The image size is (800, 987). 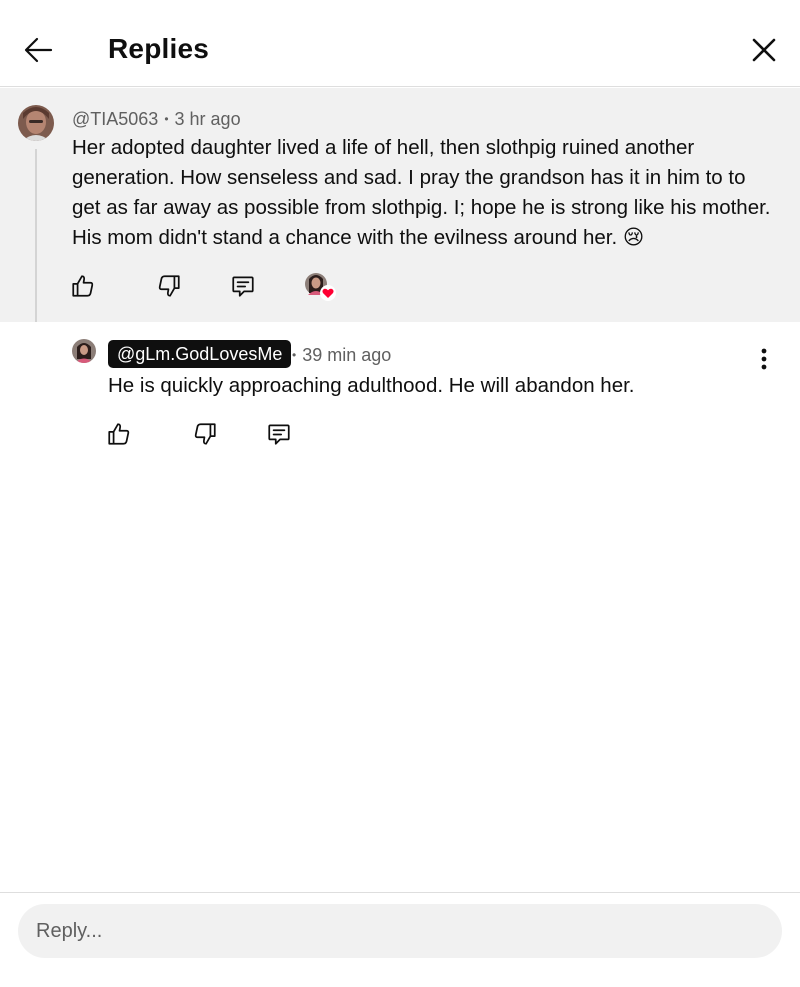 What do you see at coordinates (115, 119) in the screenshot?
I see `comment-author: @TIA5063` at bounding box center [115, 119].